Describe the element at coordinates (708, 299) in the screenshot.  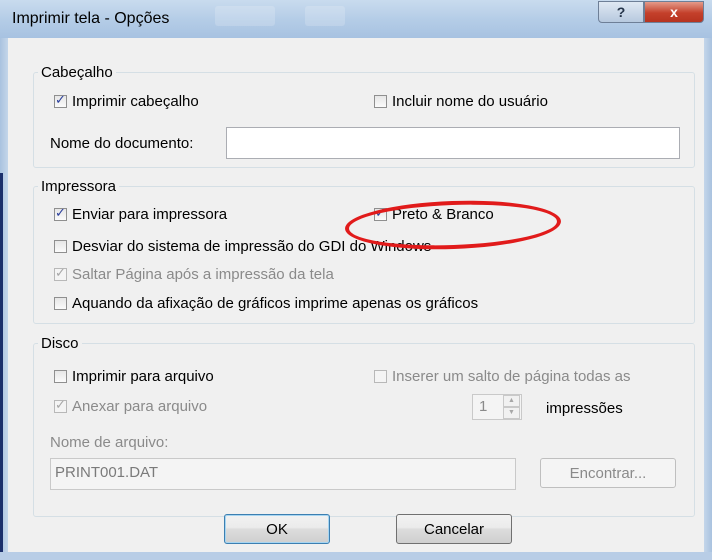
I see `window-frame-right` at that location.